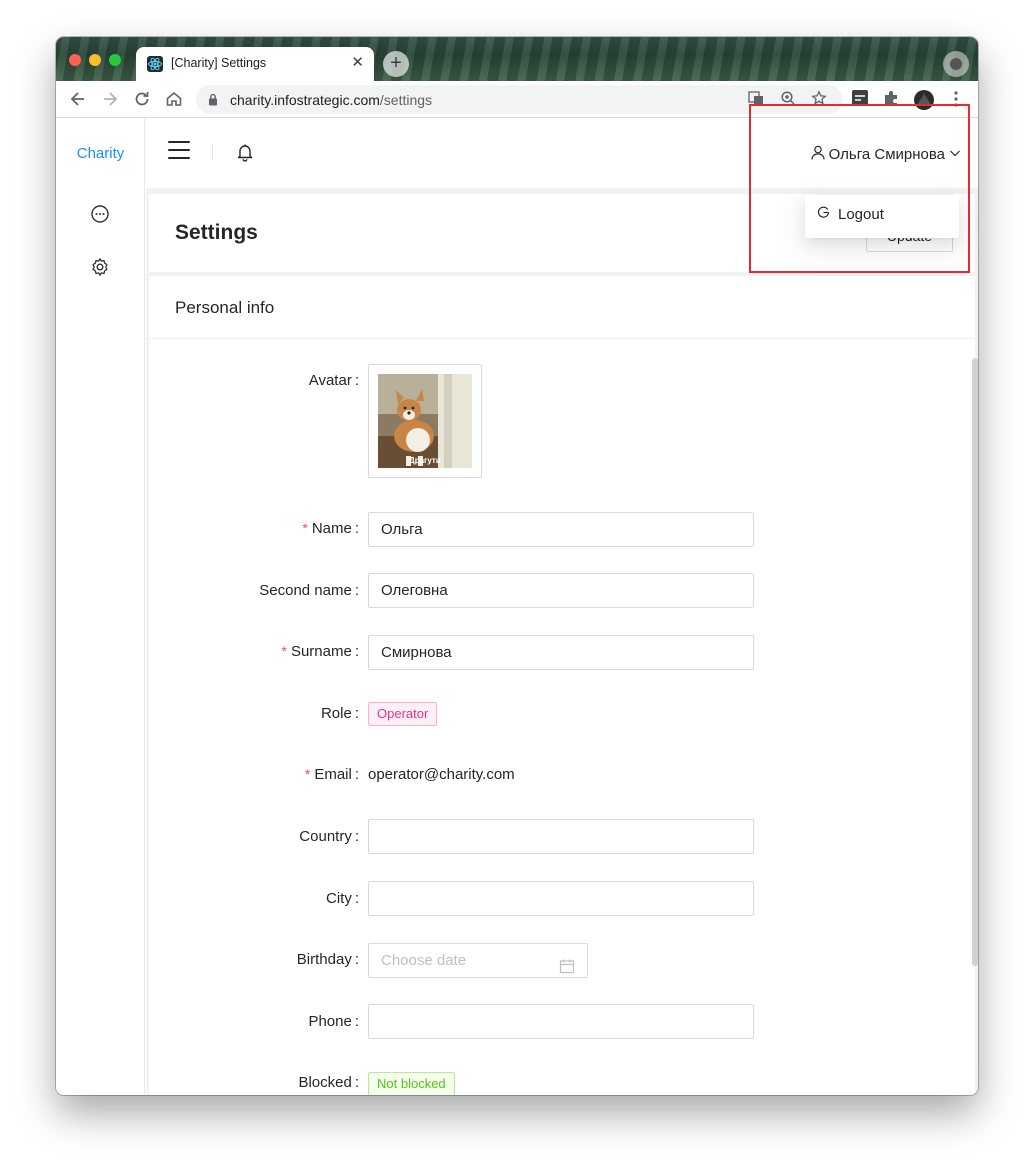  I want to click on url-path: /settings, so click(406, 100).